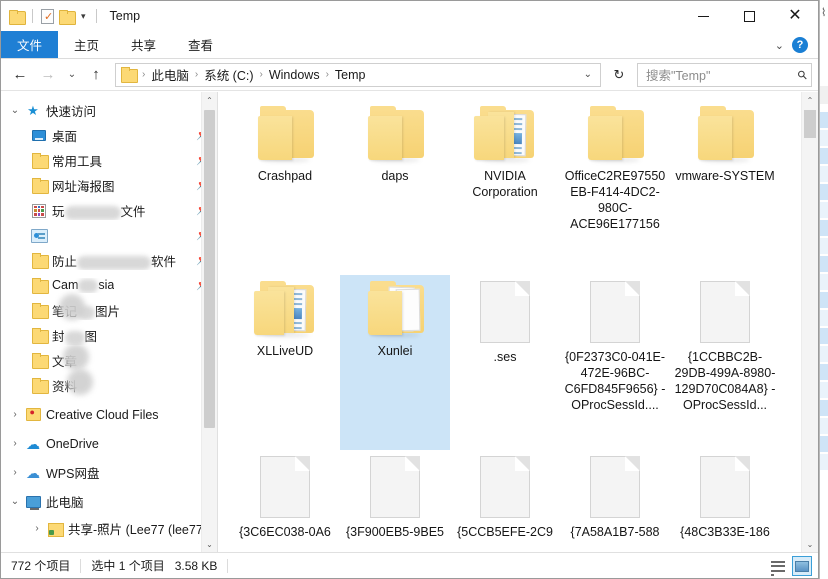 The image size is (828, 579). I want to click on sidebar-item-articles: 文章, so click(109, 360).